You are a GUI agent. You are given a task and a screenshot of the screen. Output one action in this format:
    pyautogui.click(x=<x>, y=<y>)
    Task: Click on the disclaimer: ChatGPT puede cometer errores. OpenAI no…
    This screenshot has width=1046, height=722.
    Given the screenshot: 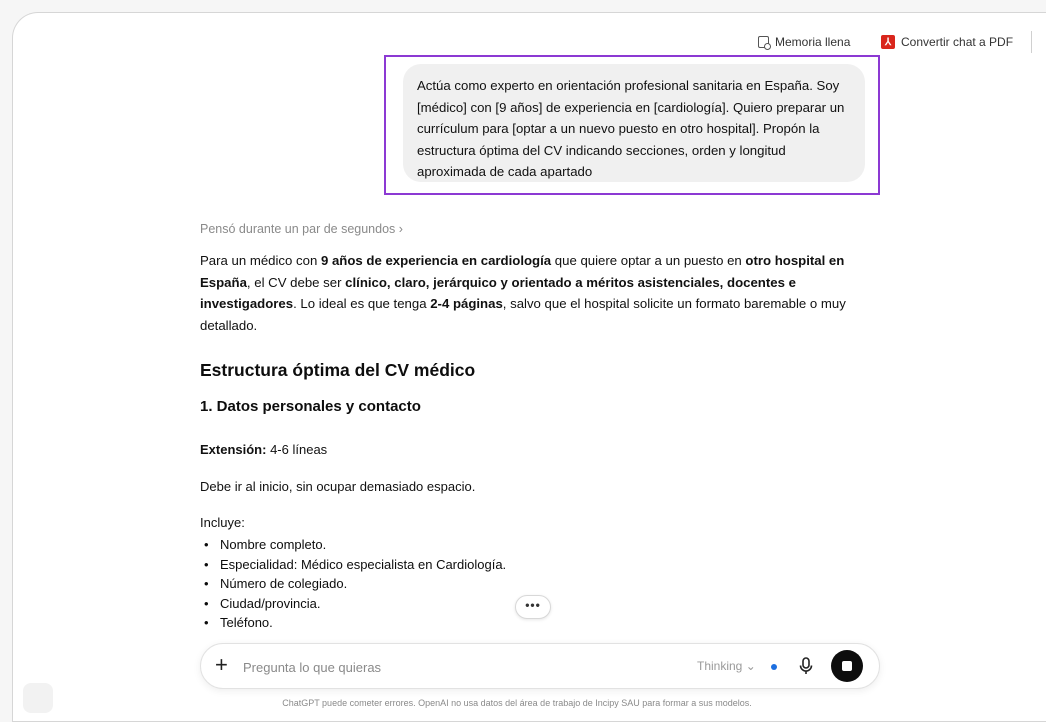 What is the action you would take?
    pyautogui.click(x=517, y=703)
    